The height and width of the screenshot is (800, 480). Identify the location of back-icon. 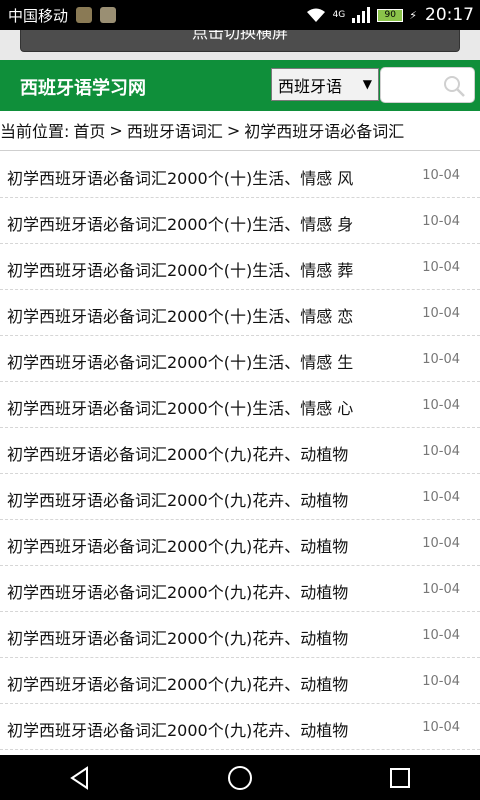
(79, 777).